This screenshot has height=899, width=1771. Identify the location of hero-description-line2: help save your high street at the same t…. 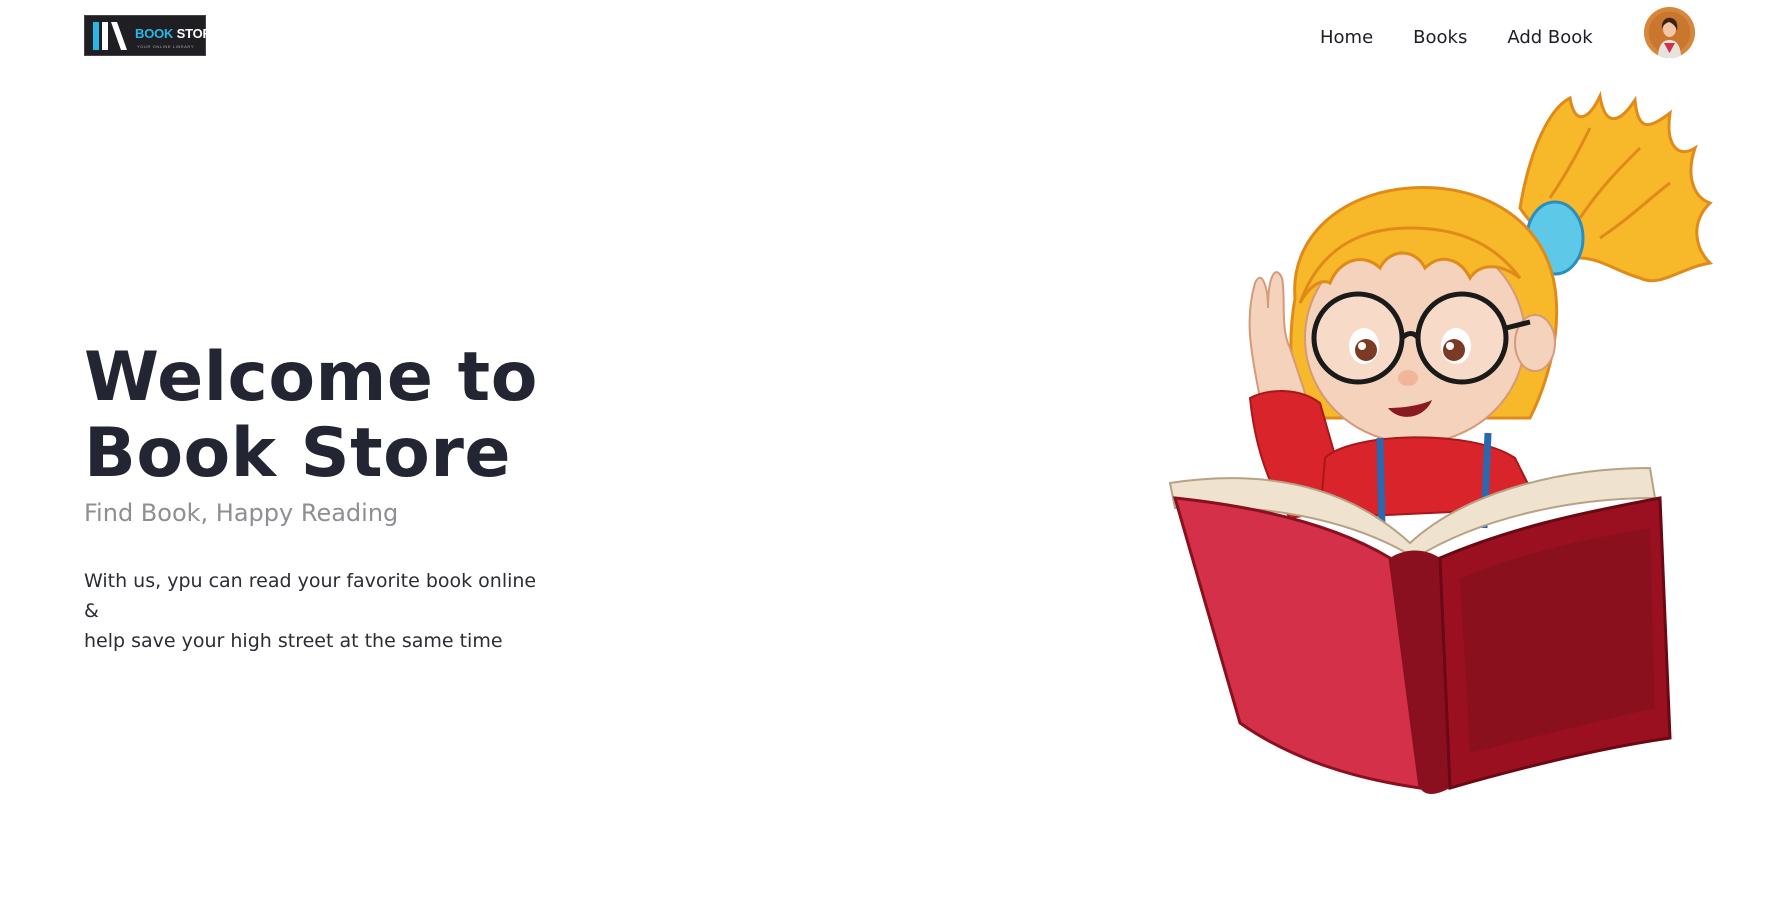
(293, 641).